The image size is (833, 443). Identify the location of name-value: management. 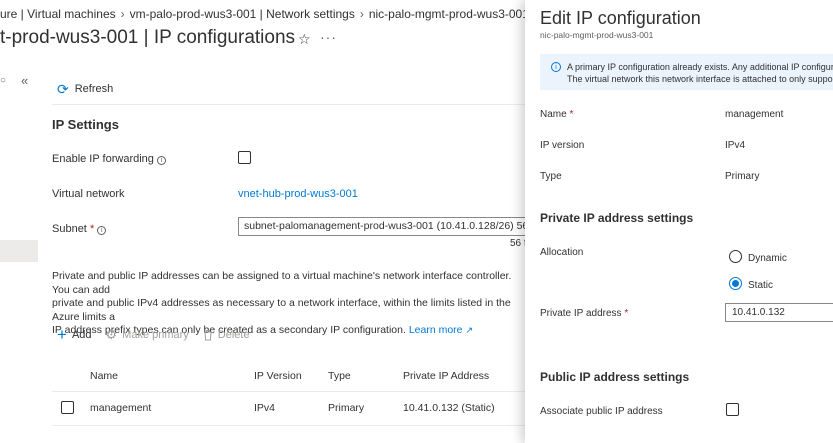
(754, 114).